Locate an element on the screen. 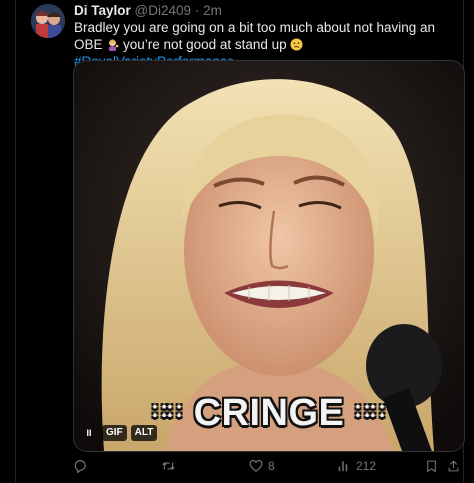 The height and width of the screenshot is (483, 474). retweet-button is located at coordinates (171, 466).